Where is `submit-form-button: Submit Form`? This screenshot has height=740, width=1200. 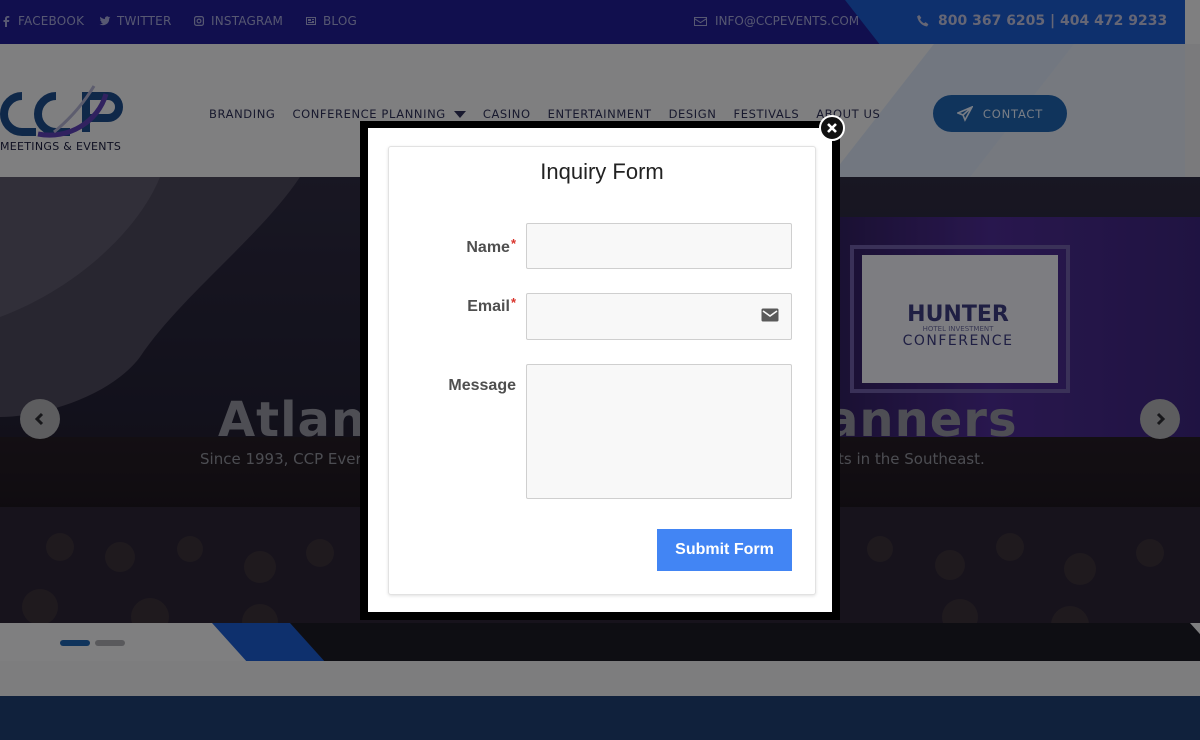 submit-form-button: Submit Form is located at coordinates (724, 550).